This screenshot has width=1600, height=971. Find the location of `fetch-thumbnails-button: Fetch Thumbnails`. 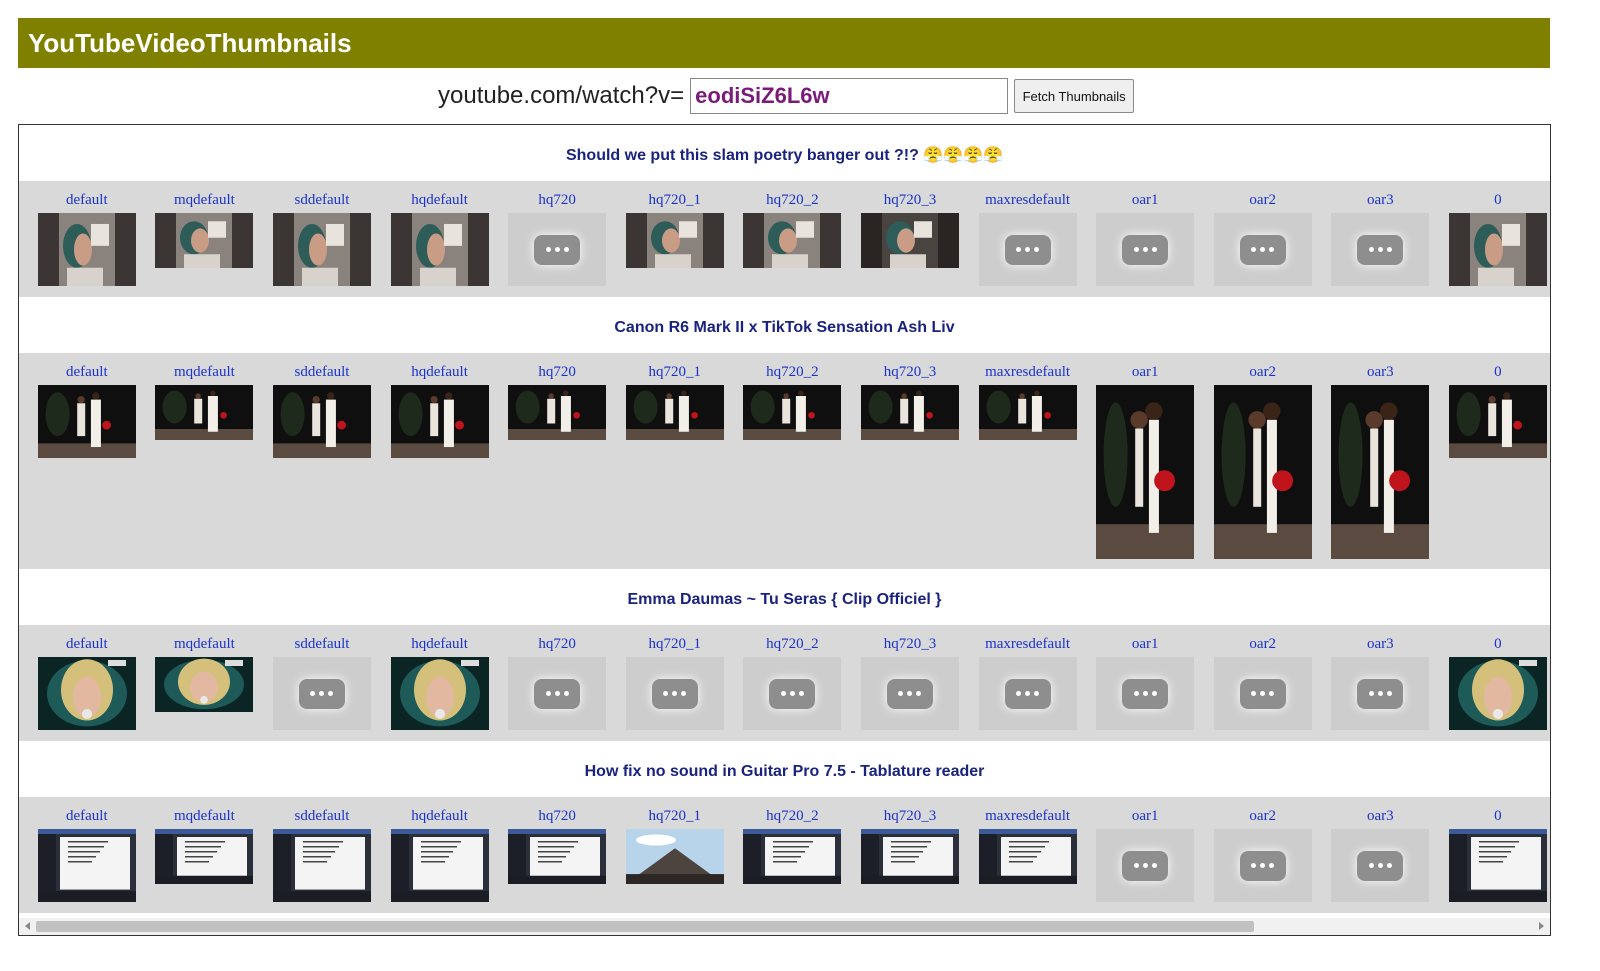

fetch-thumbnails-button: Fetch Thumbnails is located at coordinates (1074, 96).